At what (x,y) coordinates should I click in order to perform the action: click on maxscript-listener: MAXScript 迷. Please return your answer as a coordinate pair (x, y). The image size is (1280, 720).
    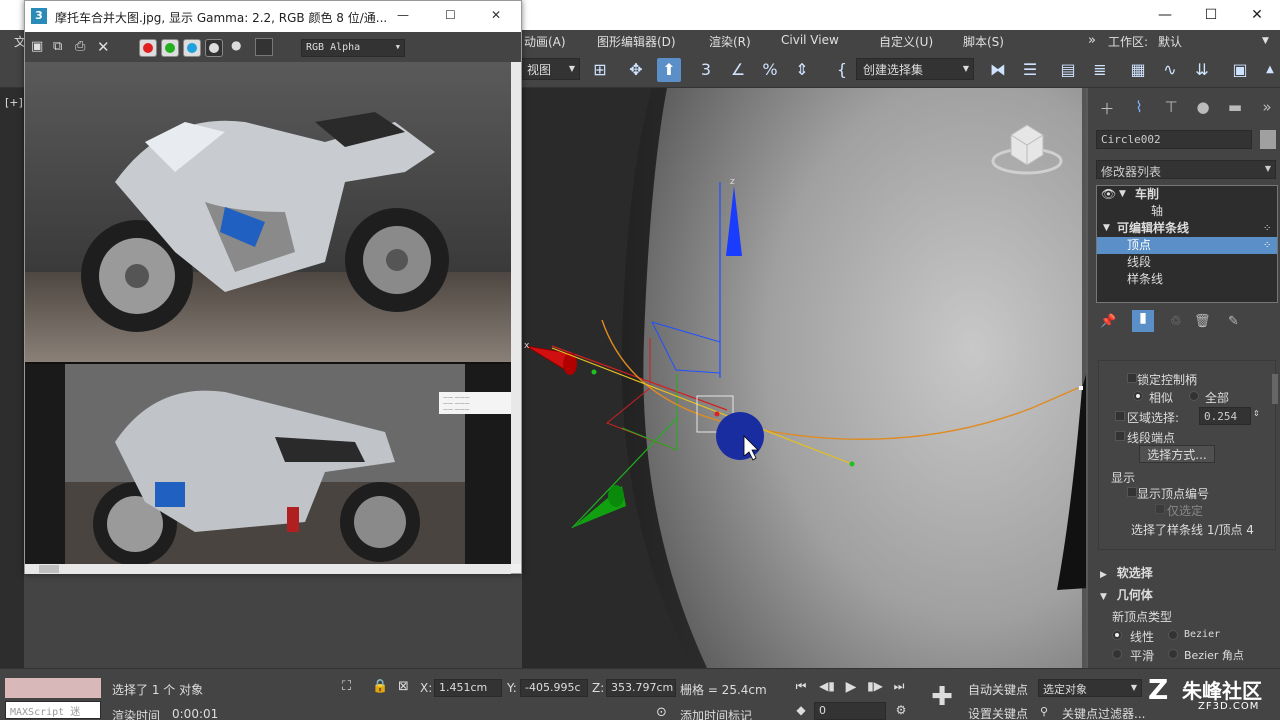
    Looking at the image, I should click on (53, 710).